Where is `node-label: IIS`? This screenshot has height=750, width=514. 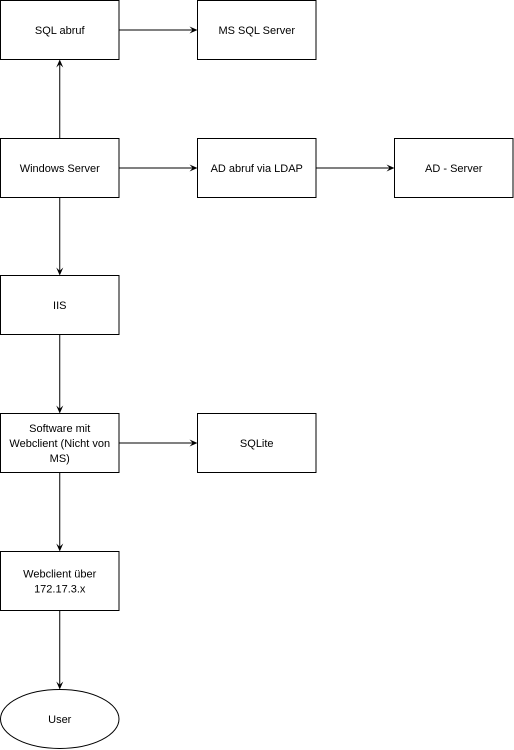
node-label: IIS is located at coordinates (59, 306).